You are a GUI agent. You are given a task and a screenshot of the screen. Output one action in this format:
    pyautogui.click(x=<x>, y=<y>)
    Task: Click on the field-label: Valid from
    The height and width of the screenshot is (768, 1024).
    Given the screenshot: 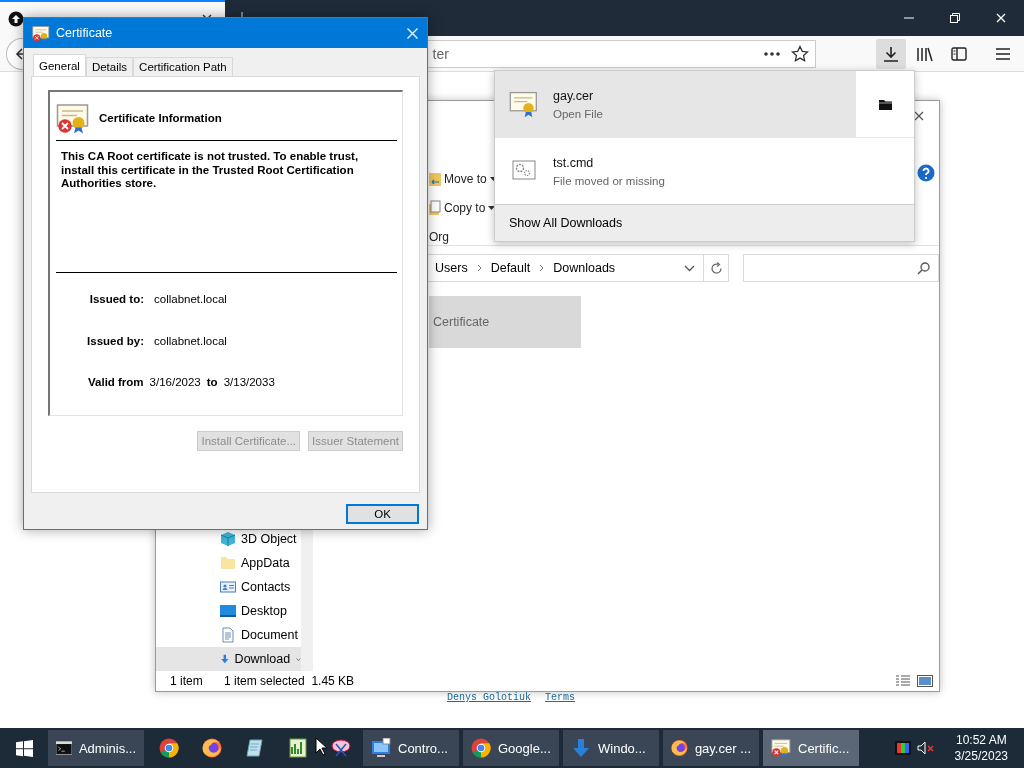 What is the action you would take?
    pyautogui.click(x=116, y=382)
    